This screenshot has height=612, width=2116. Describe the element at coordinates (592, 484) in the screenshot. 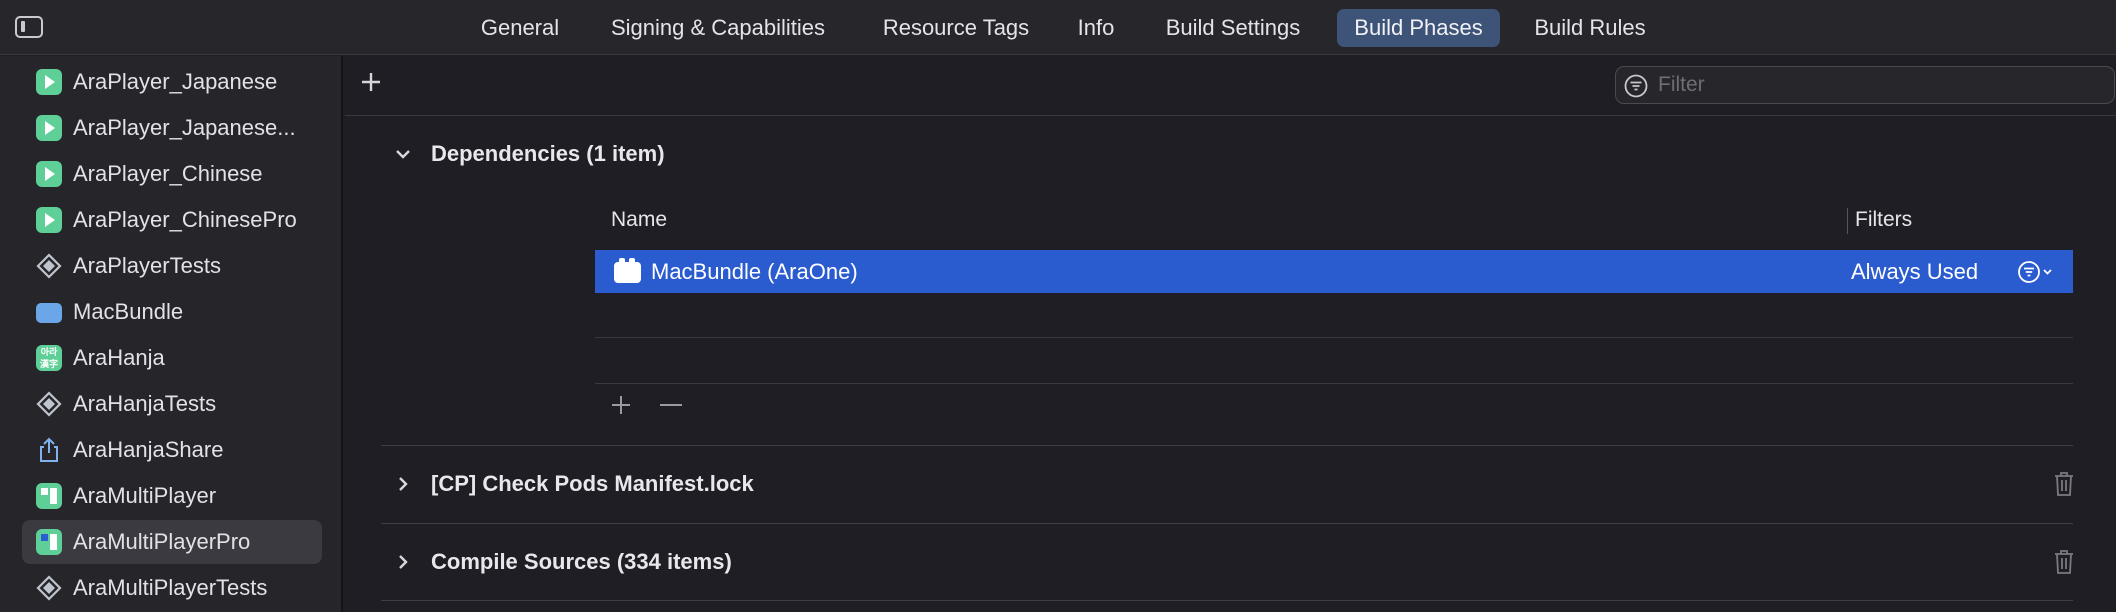

I see `check-pods-section-title: [CP] Check Pods Manifest.lock` at that location.